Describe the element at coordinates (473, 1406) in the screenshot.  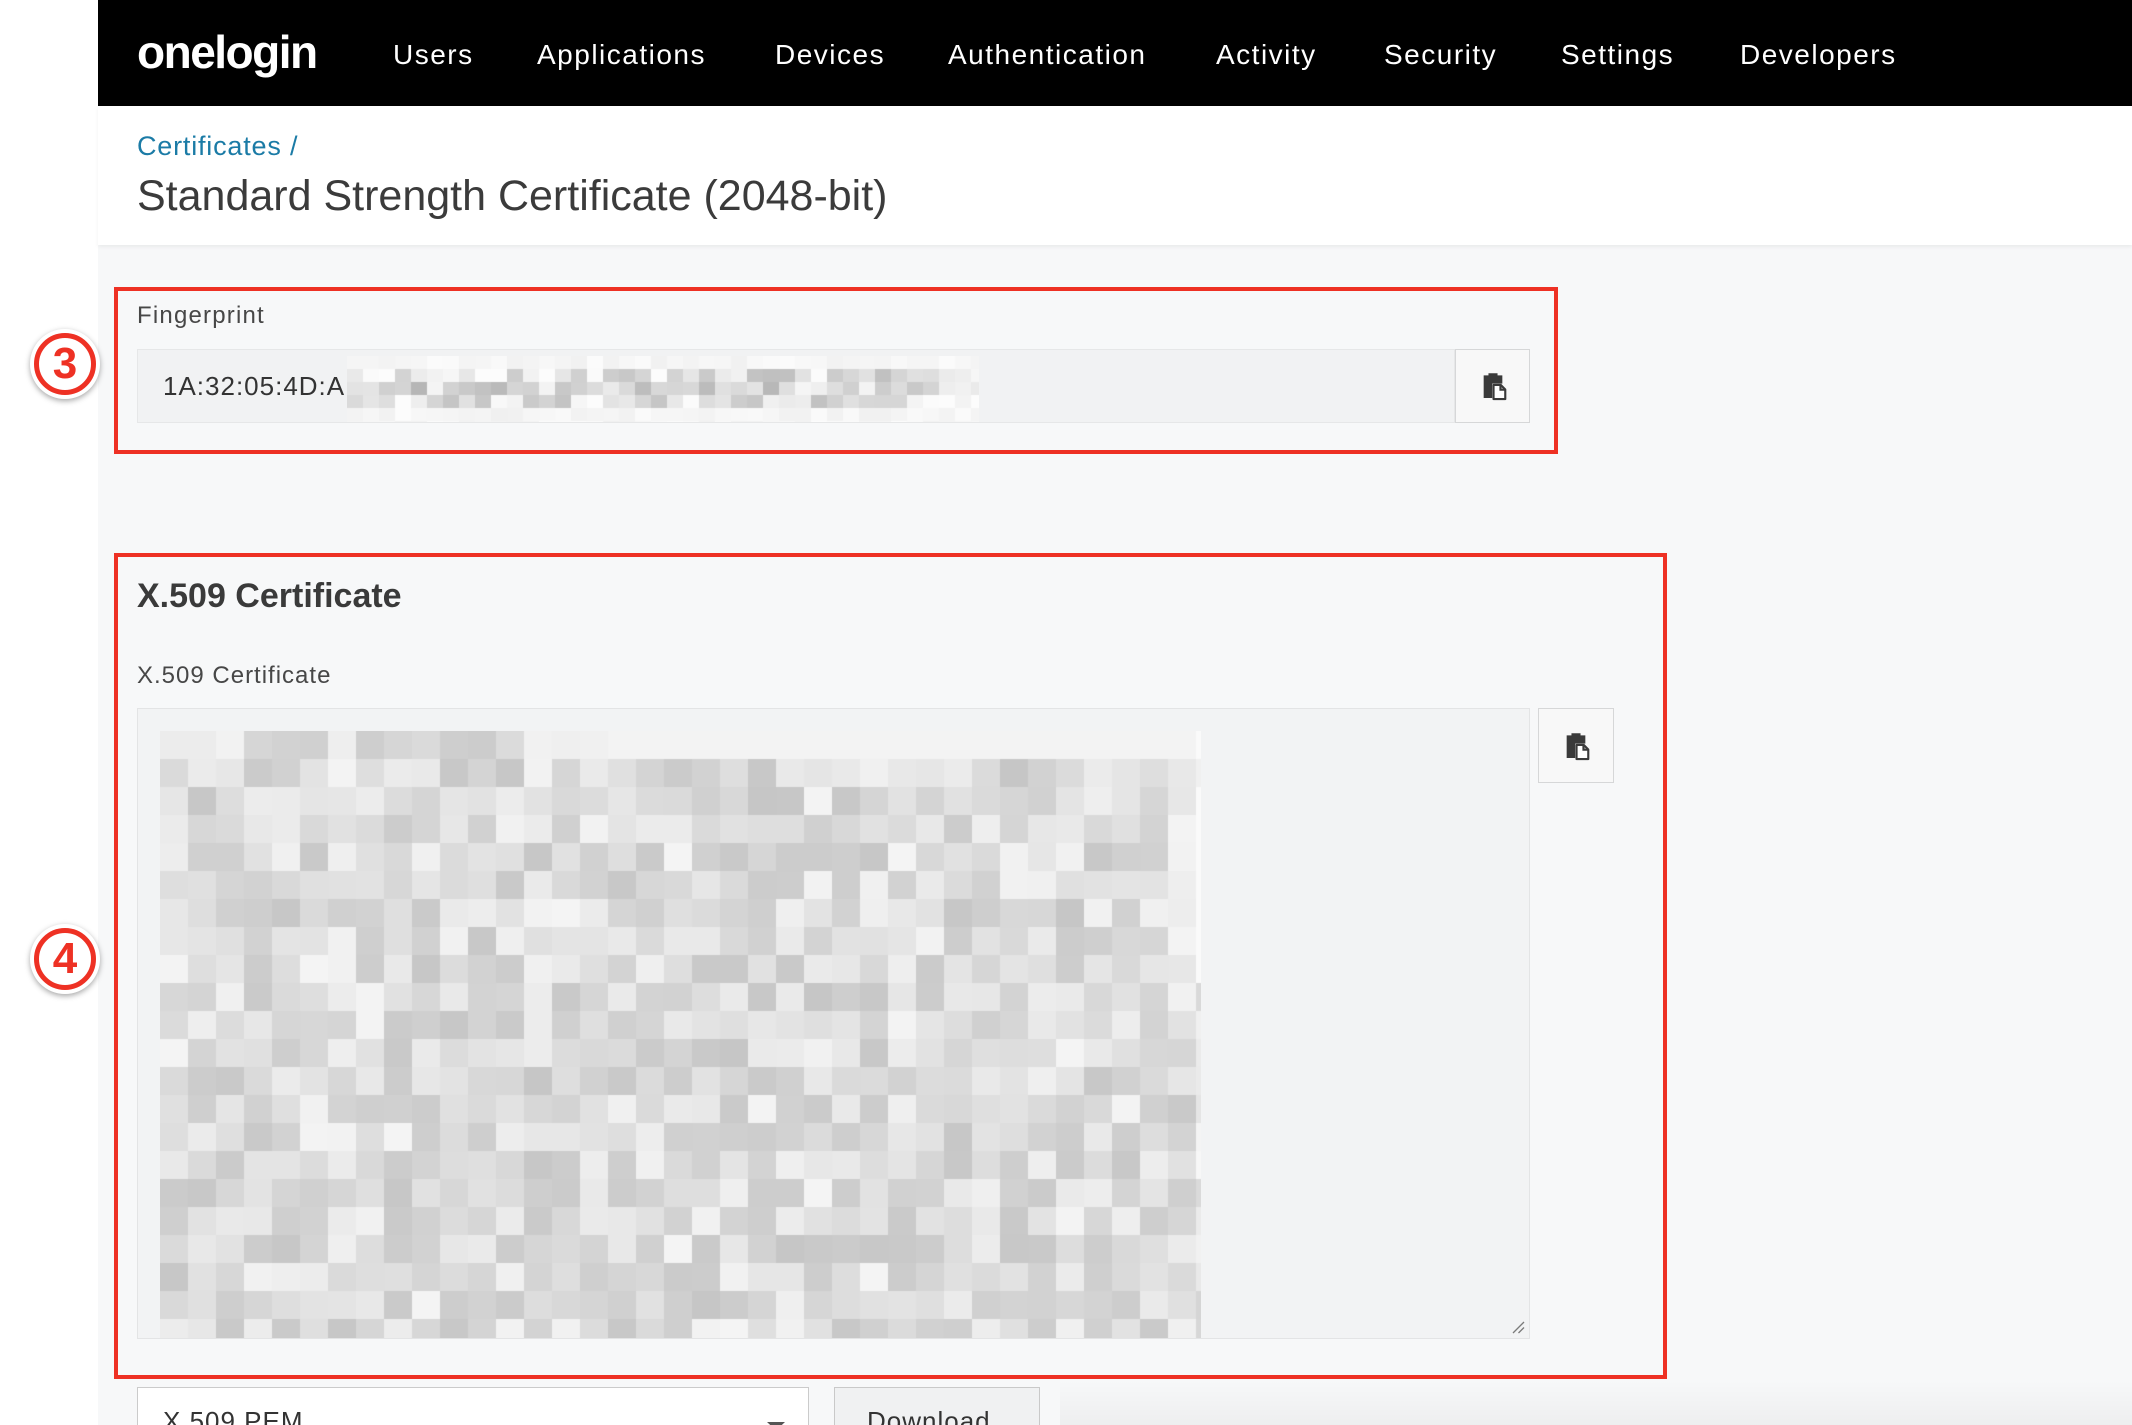
I see `certificate-format-select: X.509 PEM` at that location.